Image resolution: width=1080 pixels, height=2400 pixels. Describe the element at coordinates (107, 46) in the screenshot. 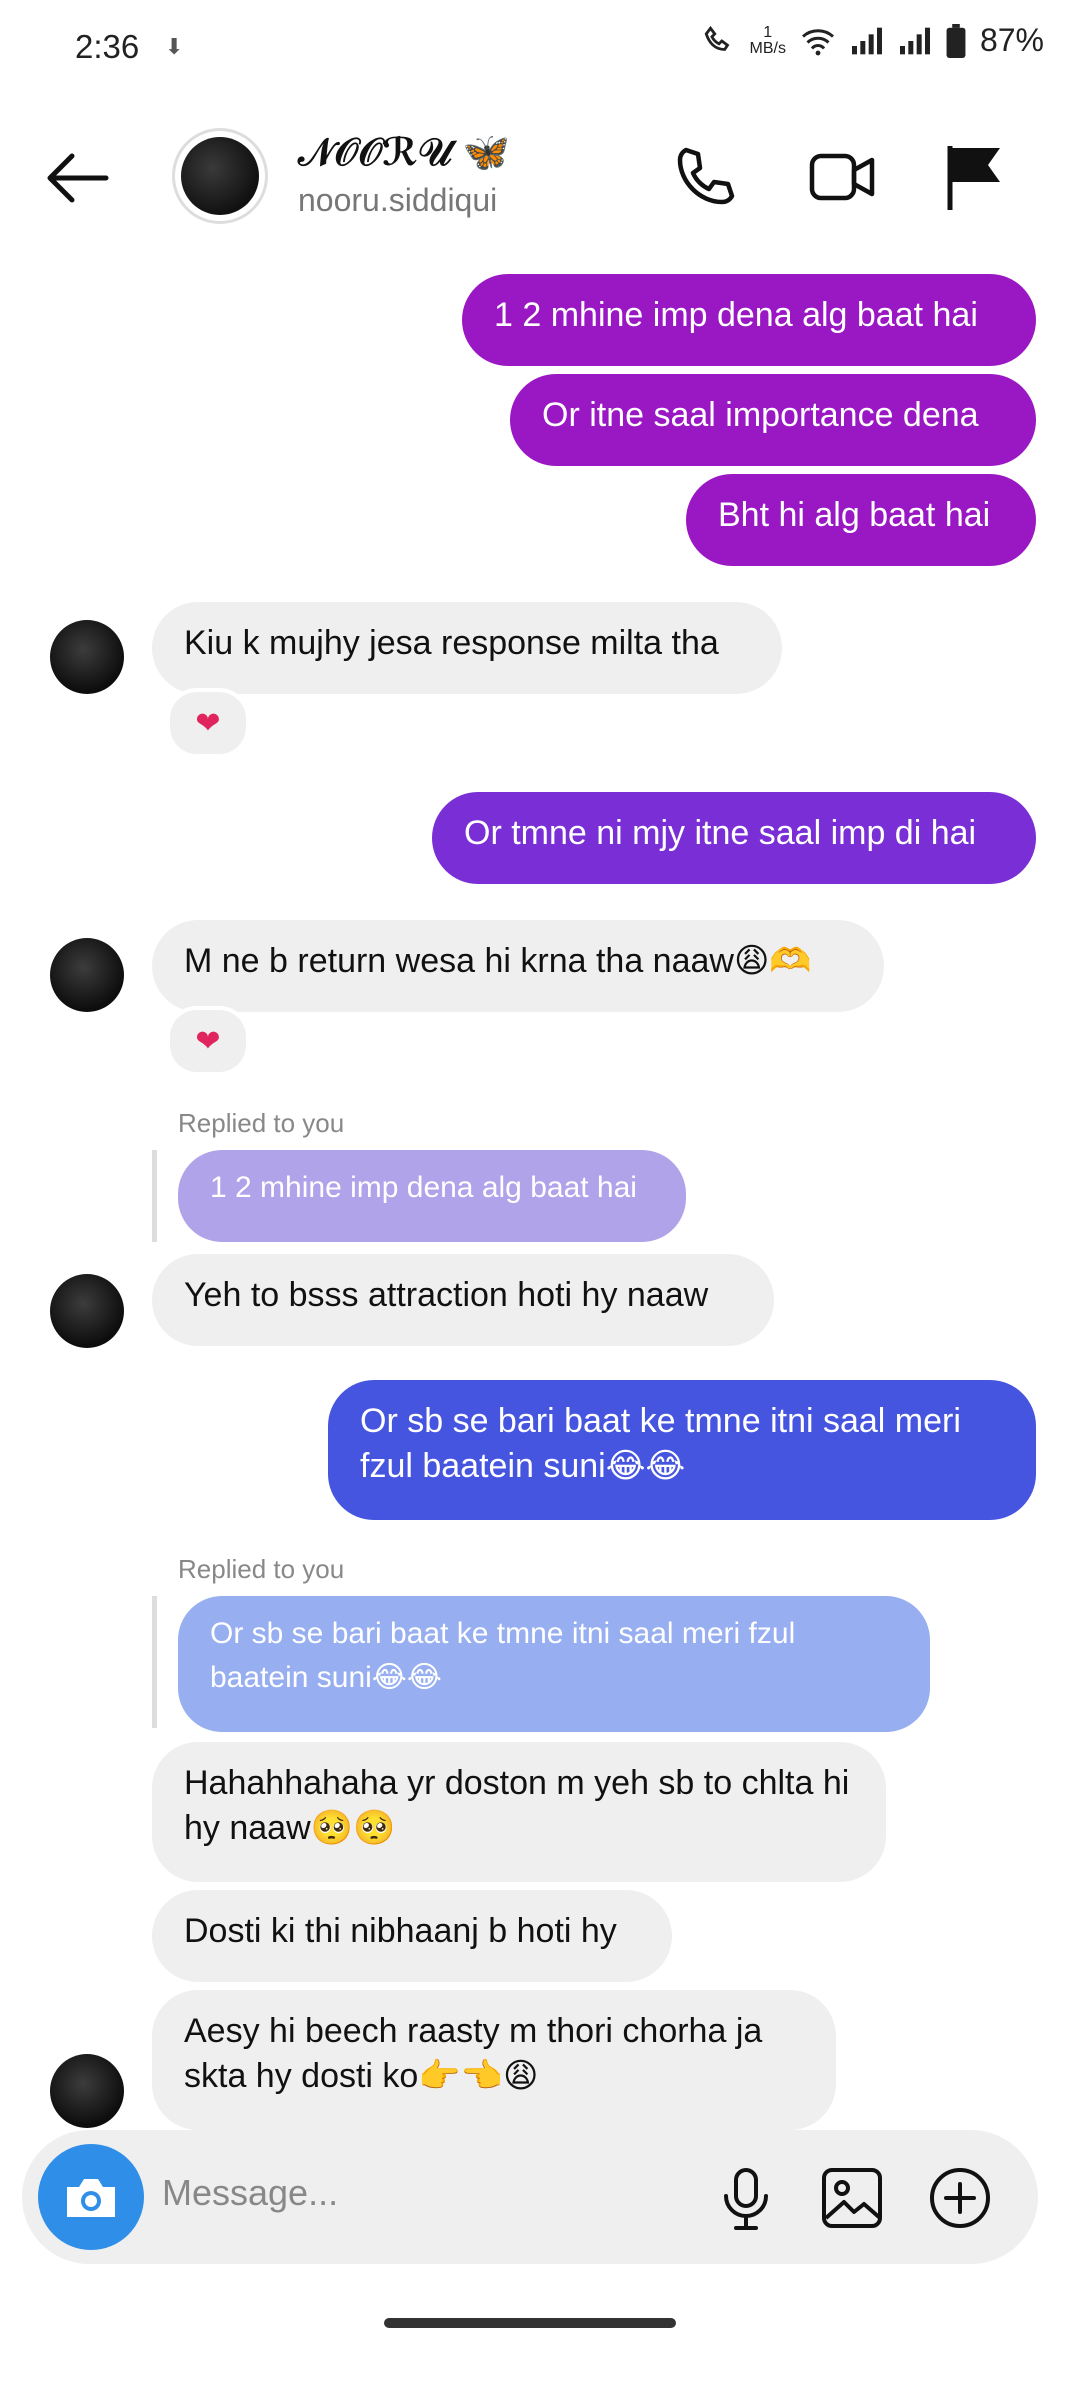

I see `status-time: 2:36` at that location.